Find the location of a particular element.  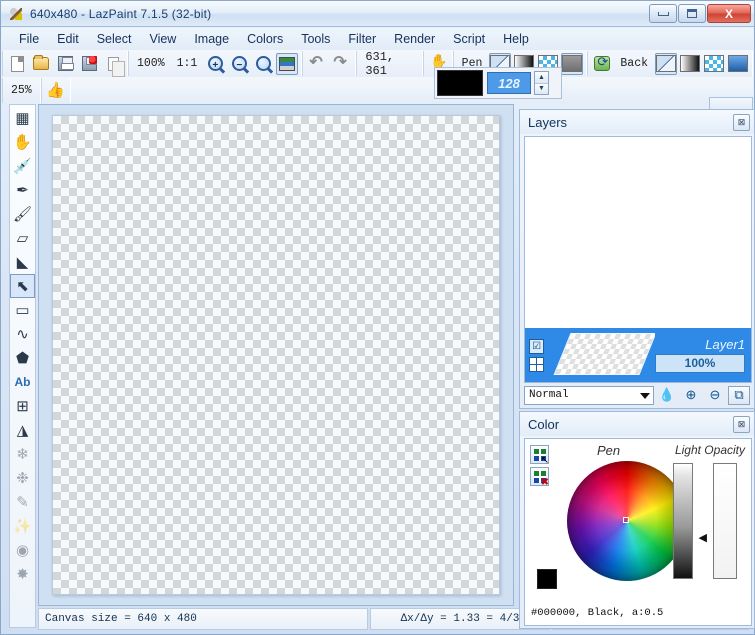

layer-toggles: ☑ is located at coordinates (536, 355).